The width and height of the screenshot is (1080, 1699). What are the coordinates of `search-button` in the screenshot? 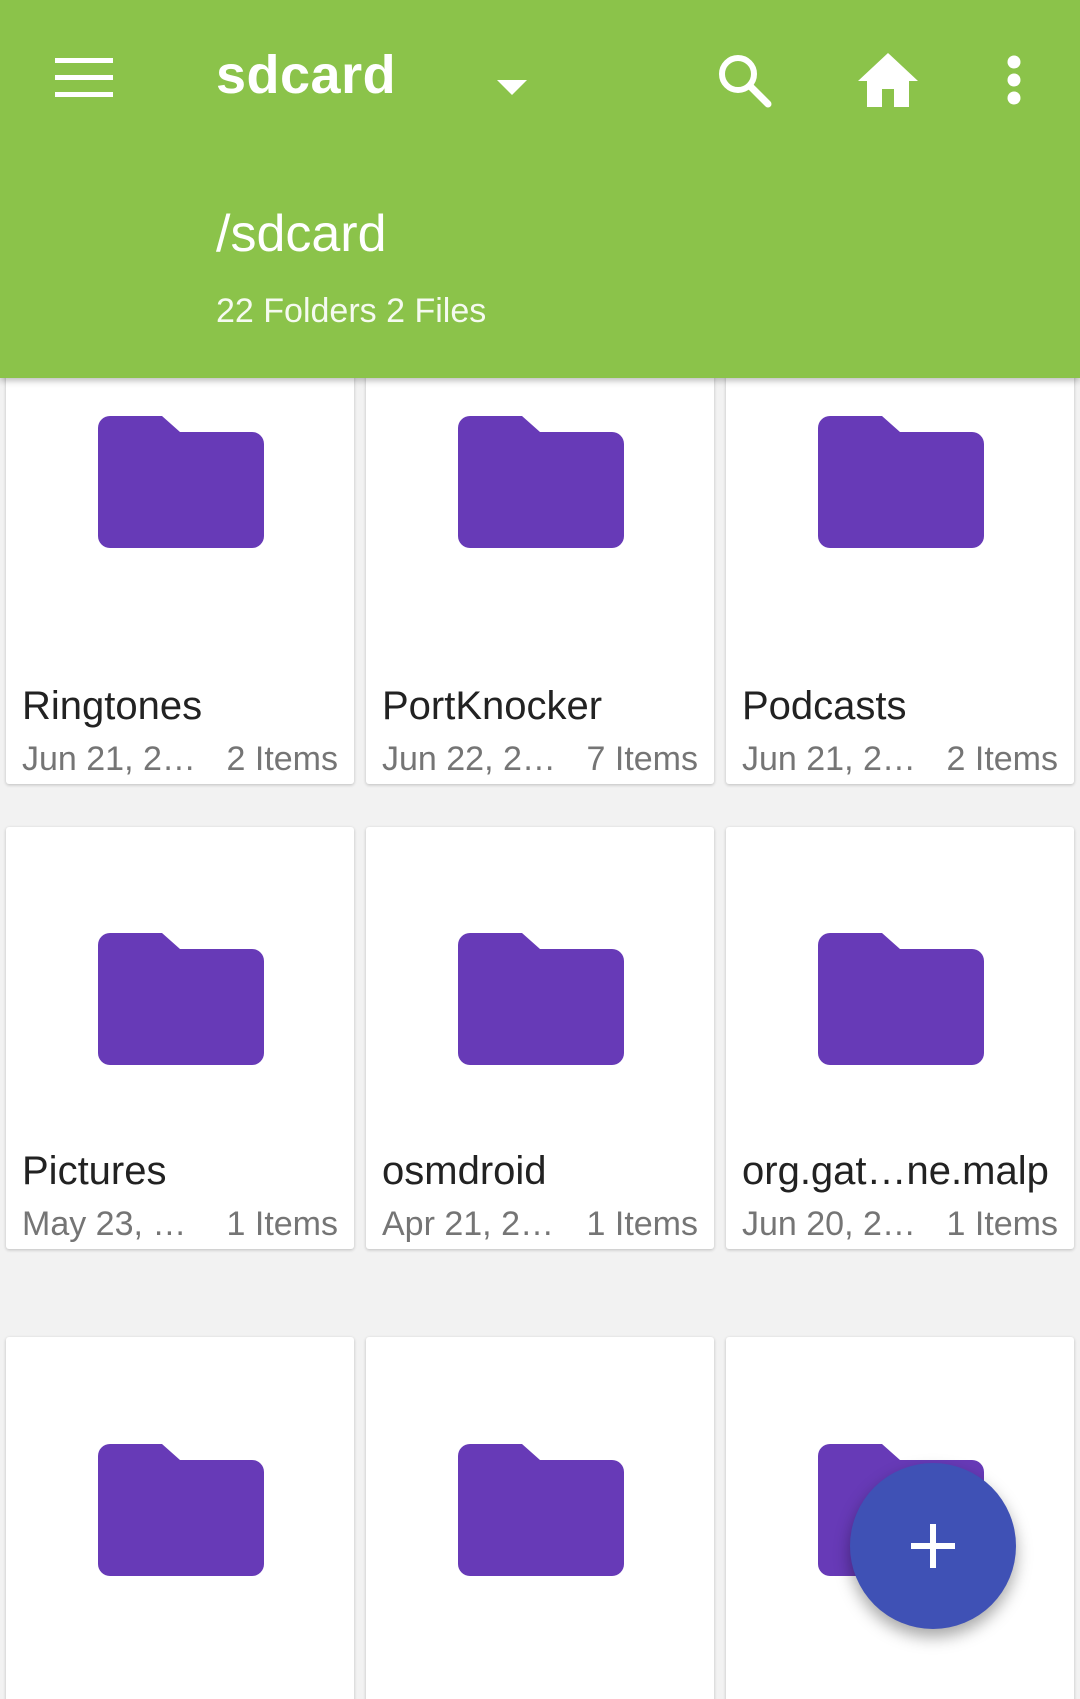 It's located at (744, 80).